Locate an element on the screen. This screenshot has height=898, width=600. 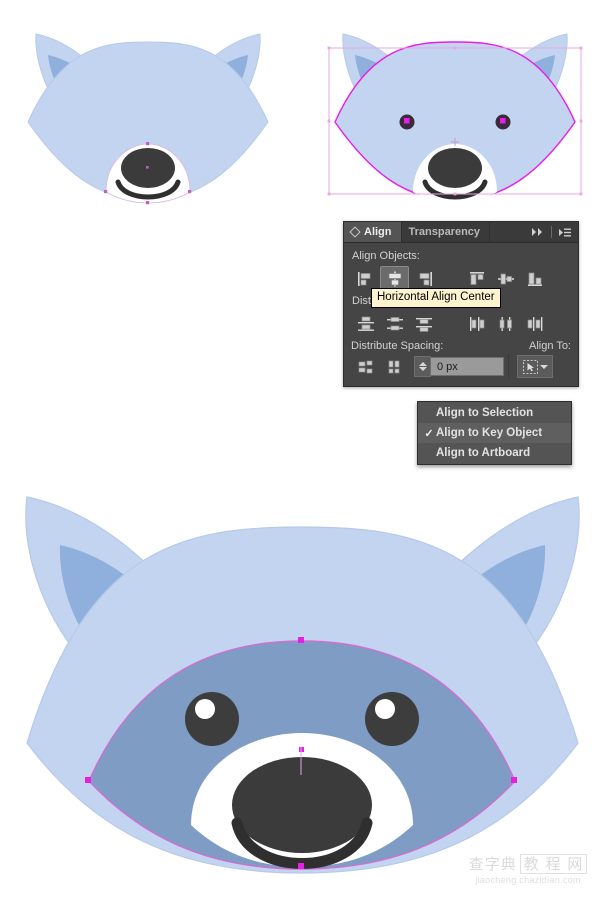
spacing-header-row: Distribute Spacing: Align To: is located at coordinates (461, 346).